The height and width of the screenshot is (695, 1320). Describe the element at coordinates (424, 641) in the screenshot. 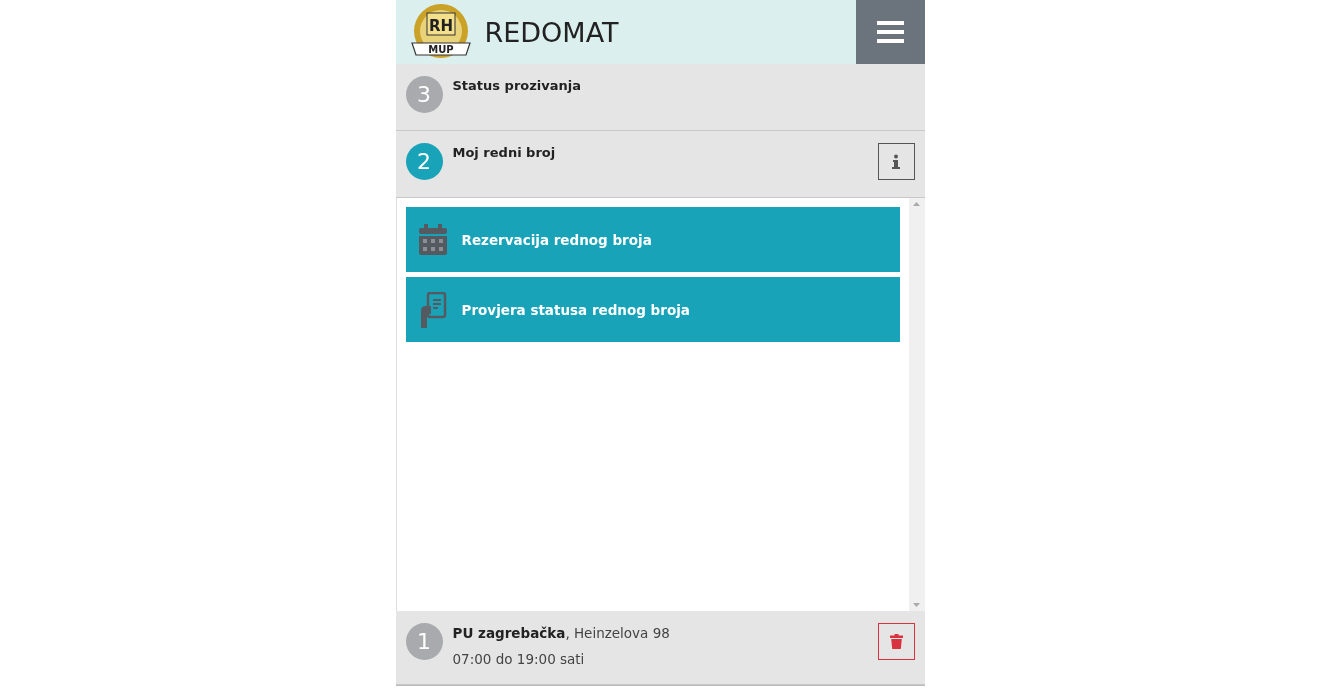

I see `step-number: 1` at that location.